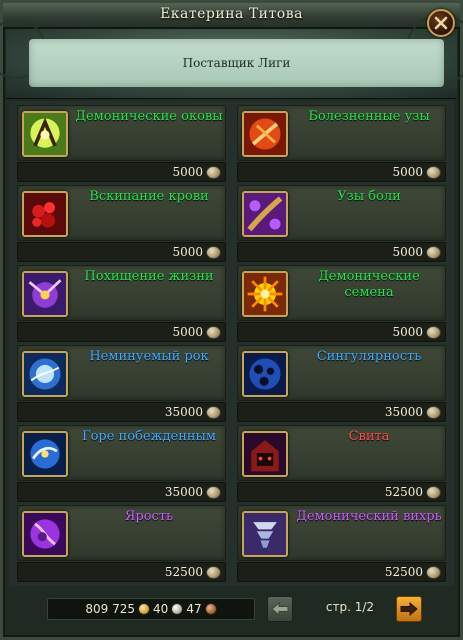  I want to click on item-panel: Похищение жизни, so click(121, 293).